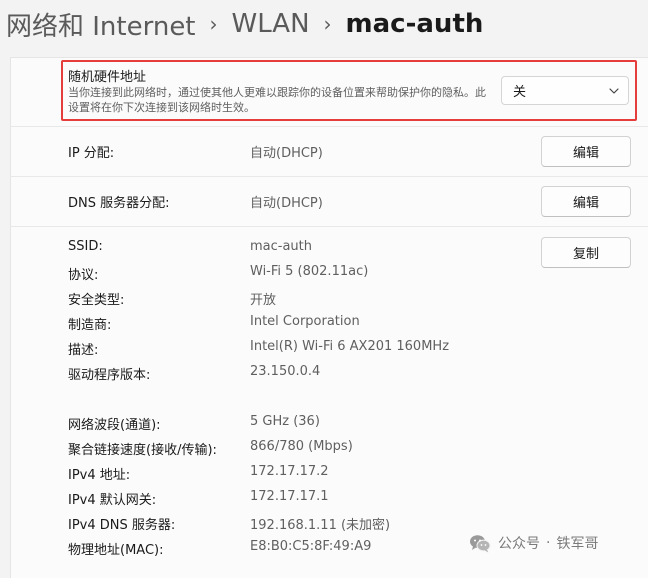  Describe the element at coordinates (271, 24) in the screenshot. I see `breadcrumb-wlan: WLAN` at that location.